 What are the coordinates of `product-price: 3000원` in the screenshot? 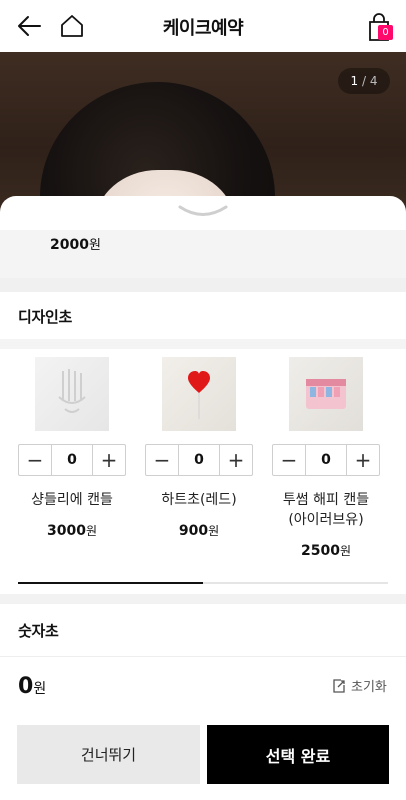 It's located at (72, 530).